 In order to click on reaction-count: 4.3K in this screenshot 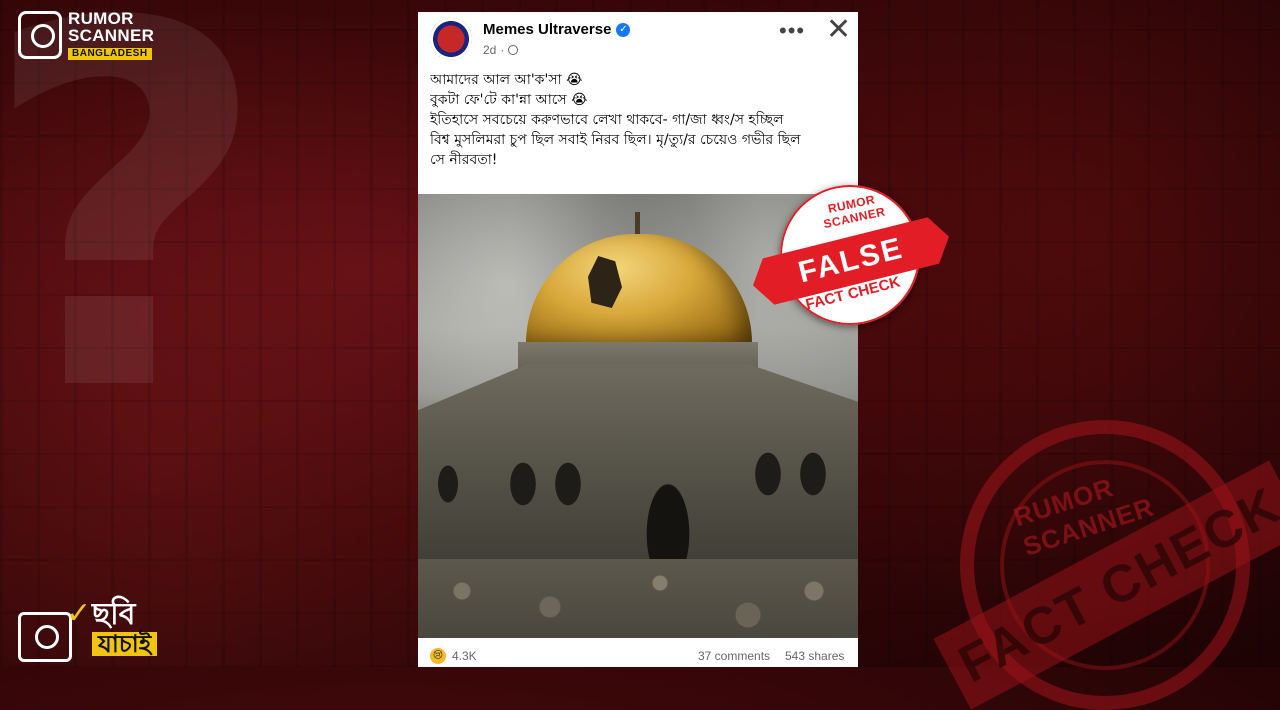, I will do `click(464, 656)`.